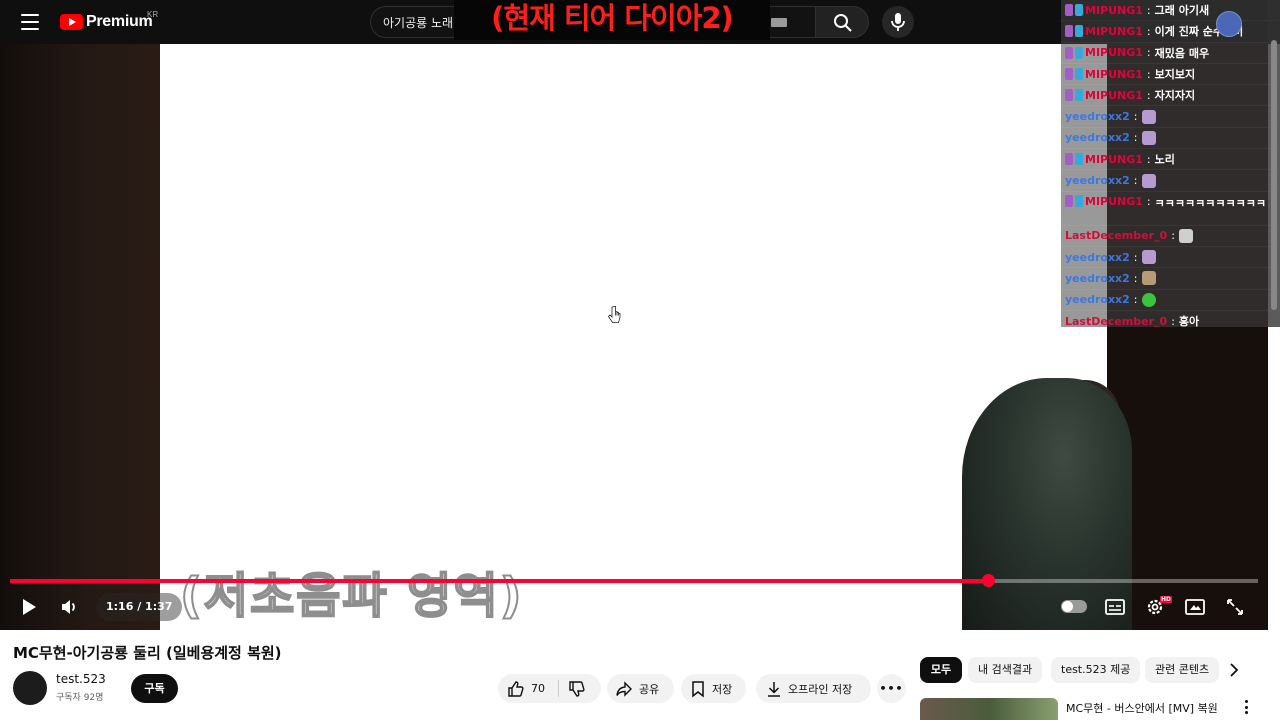 Image resolution: width=1280 pixels, height=720 pixels. I want to click on search-value: 아기공룡 노래, so click(418, 23).